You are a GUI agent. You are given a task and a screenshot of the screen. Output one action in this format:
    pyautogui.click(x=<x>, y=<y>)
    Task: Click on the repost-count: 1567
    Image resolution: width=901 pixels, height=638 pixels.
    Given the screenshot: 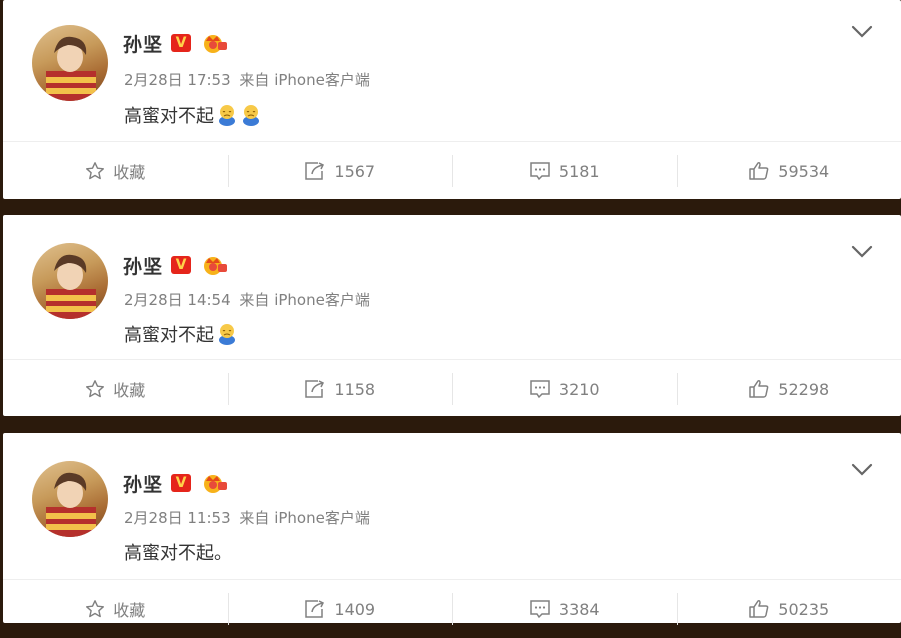 What is the action you would take?
    pyautogui.click(x=354, y=171)
    